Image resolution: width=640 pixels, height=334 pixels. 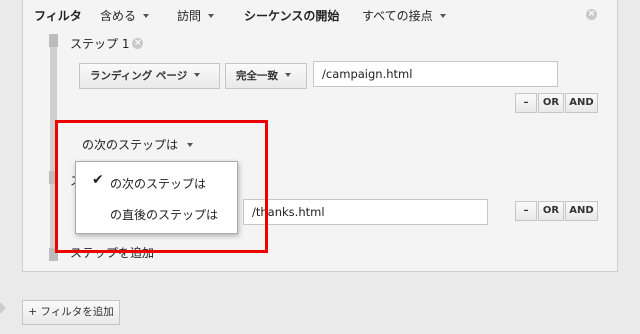 I want to click on include-dropdown: 含める, so click(x=125, y=15).